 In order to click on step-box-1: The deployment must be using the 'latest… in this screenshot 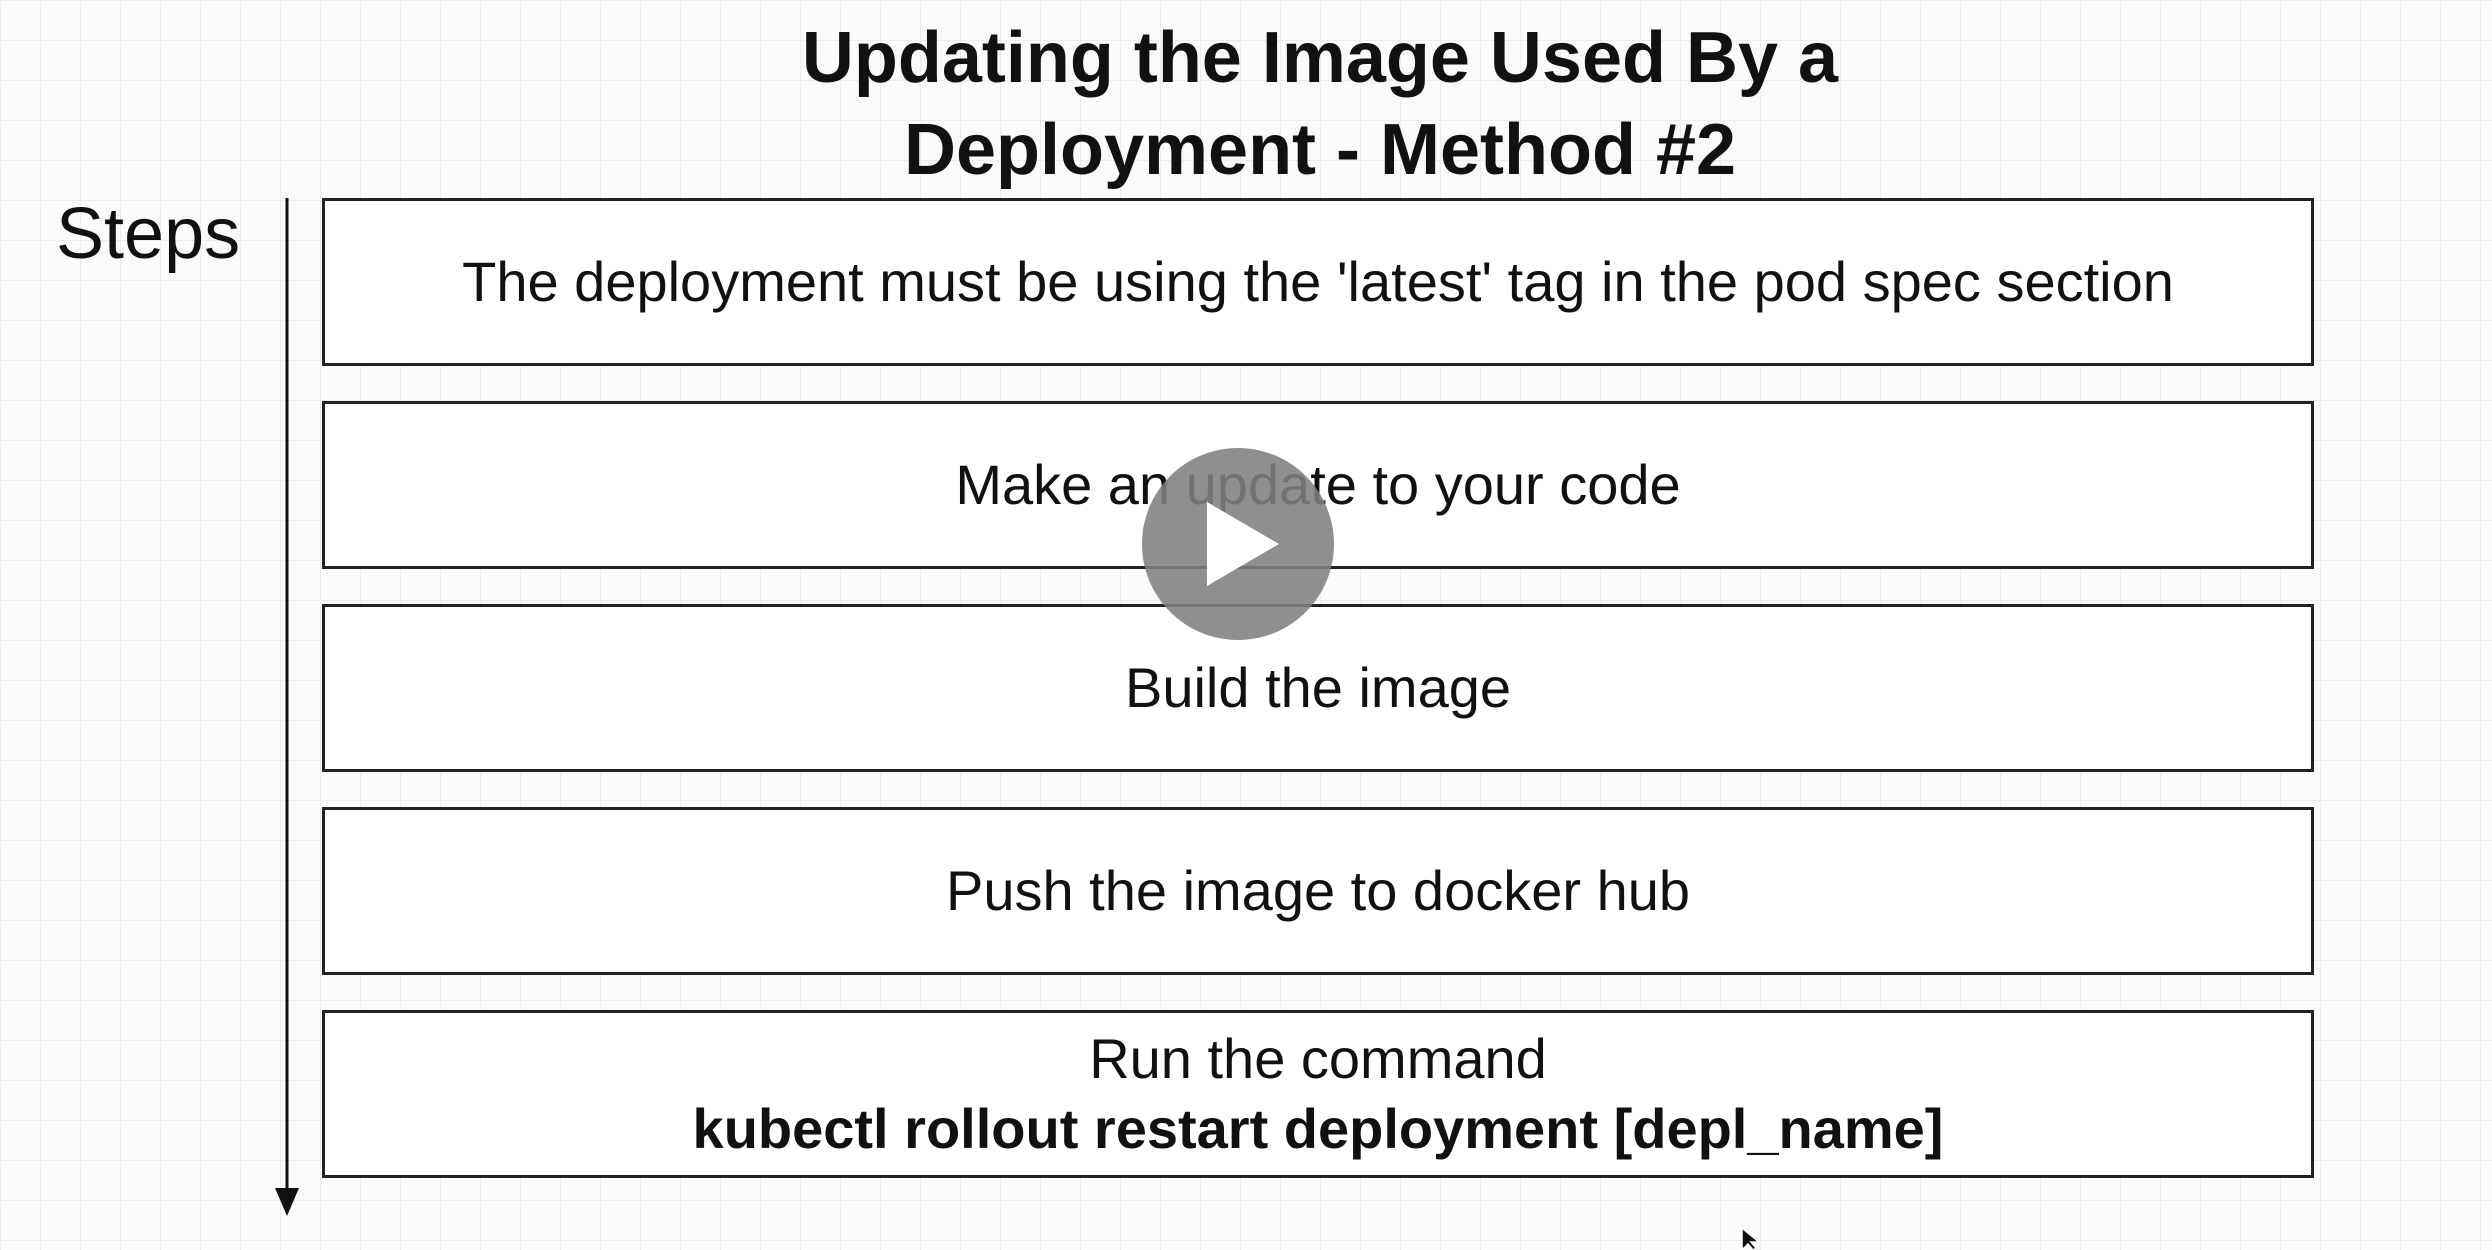, I will do `click(1318, 282)`.